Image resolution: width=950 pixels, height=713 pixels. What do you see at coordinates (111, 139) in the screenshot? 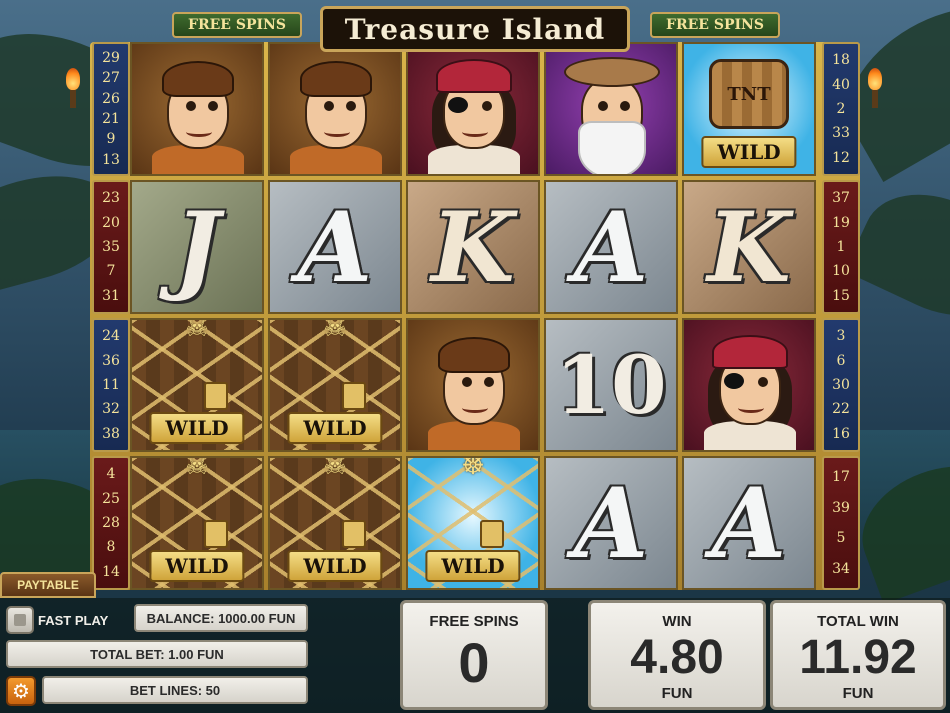
I see `payline-number: 9` at bounding box center [111, 139].